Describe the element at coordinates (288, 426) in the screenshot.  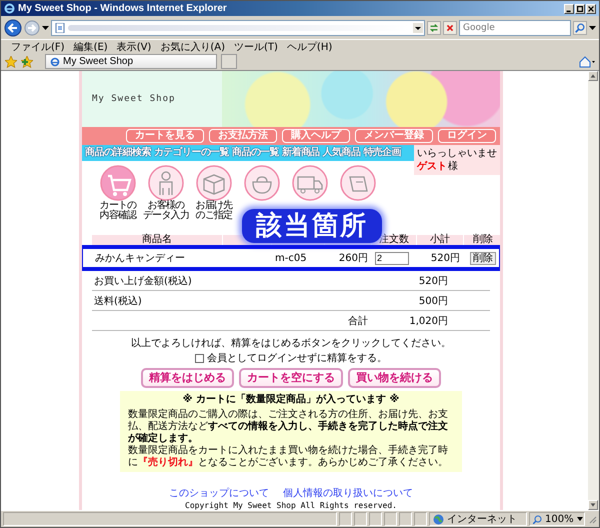
I see `notice-text: 数量限定商品のご購入の際は、ご注文される方の住所、お届け先、お支払、配送方法などすべての情報を入力し、手続きを完了した時点で注文が確定します。` at that location.